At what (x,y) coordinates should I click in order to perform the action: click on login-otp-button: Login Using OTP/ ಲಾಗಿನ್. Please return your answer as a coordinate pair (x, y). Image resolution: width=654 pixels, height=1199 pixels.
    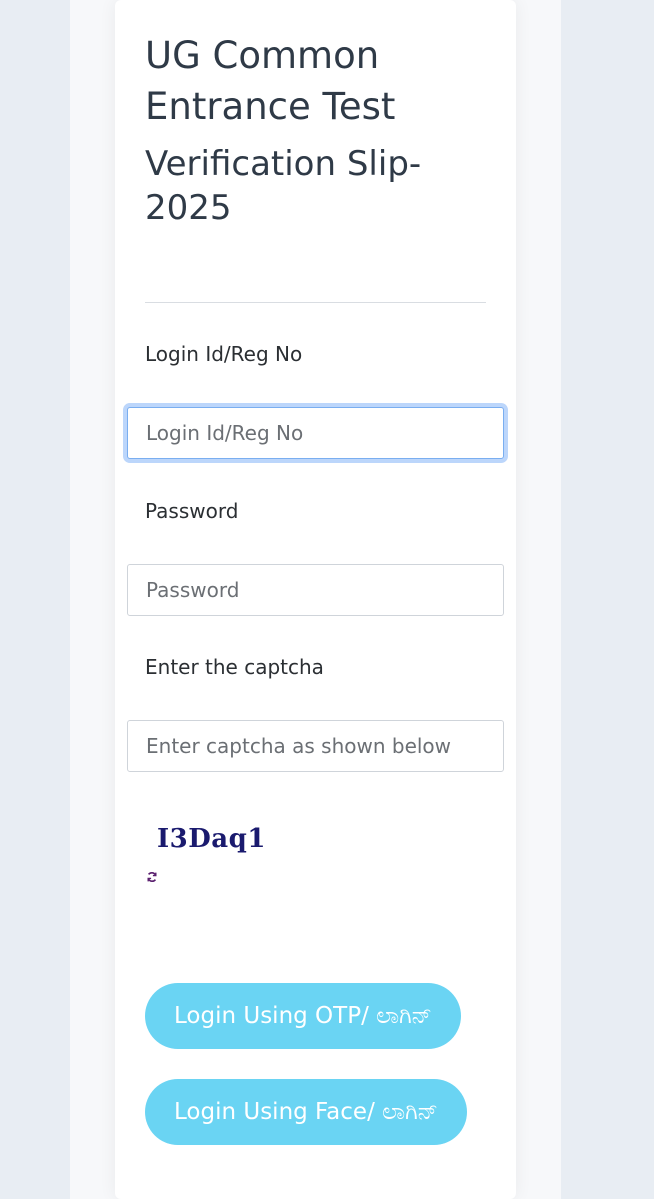
    Looking at the image, I should click on (303, 1016).